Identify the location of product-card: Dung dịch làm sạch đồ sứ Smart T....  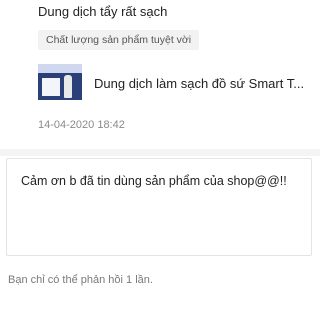
(179, 82).